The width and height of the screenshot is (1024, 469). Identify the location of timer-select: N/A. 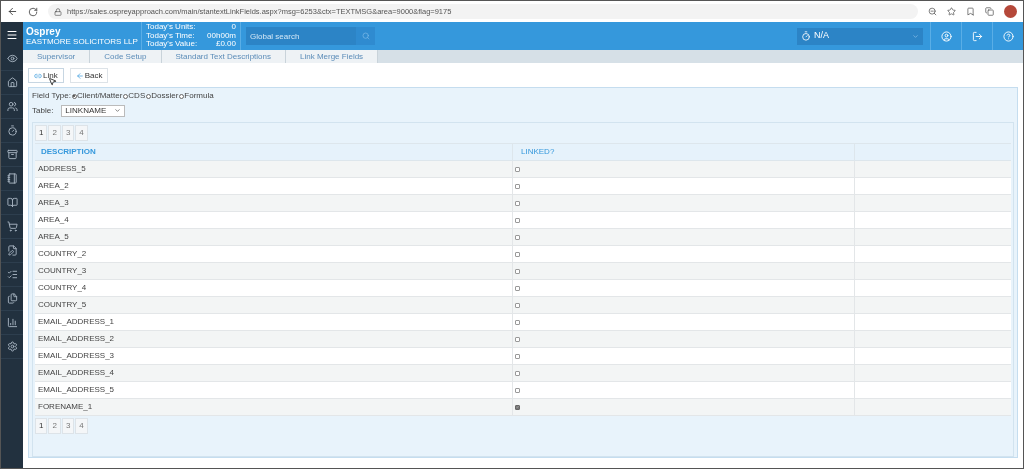
(860, 36).